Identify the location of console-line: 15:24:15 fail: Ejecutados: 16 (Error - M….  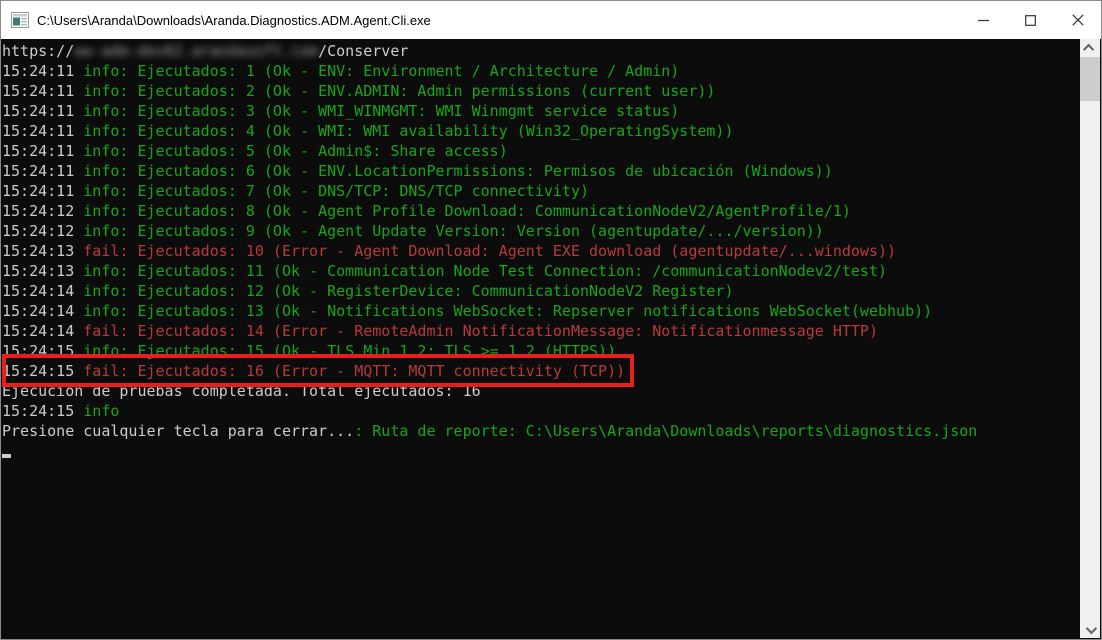
(540, 370).